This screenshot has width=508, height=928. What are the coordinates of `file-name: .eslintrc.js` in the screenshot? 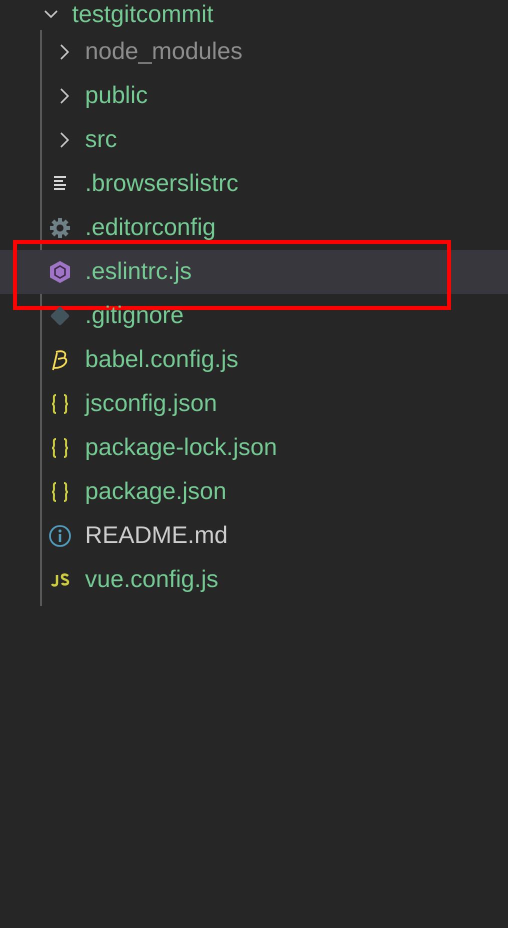 It's located at (138, 272).